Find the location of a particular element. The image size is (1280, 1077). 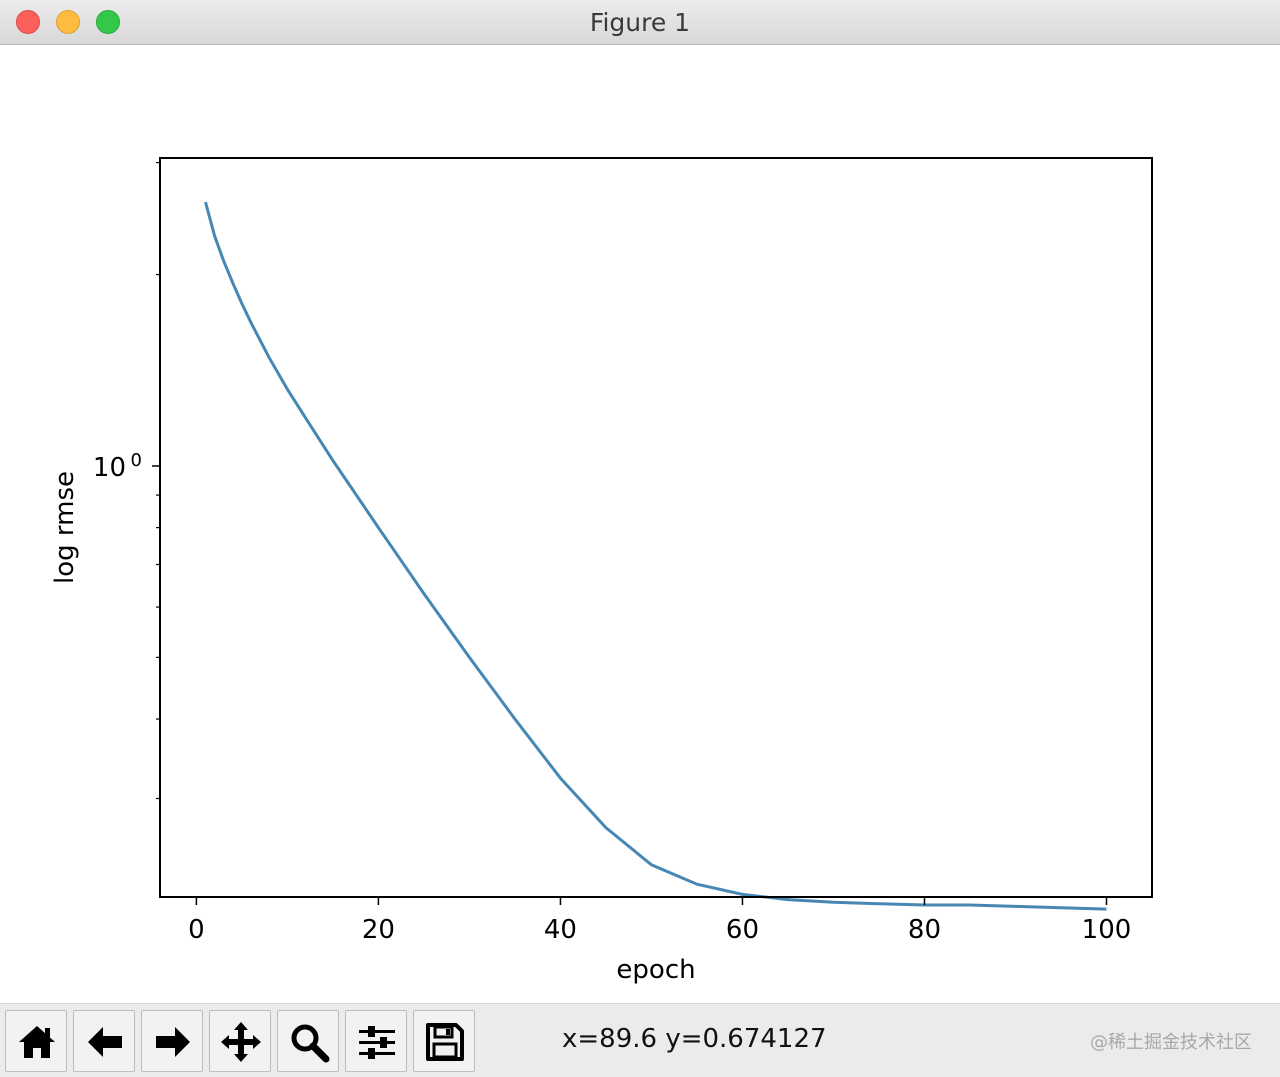

window-title: Figure 1 is located at coordinates (640, 22).